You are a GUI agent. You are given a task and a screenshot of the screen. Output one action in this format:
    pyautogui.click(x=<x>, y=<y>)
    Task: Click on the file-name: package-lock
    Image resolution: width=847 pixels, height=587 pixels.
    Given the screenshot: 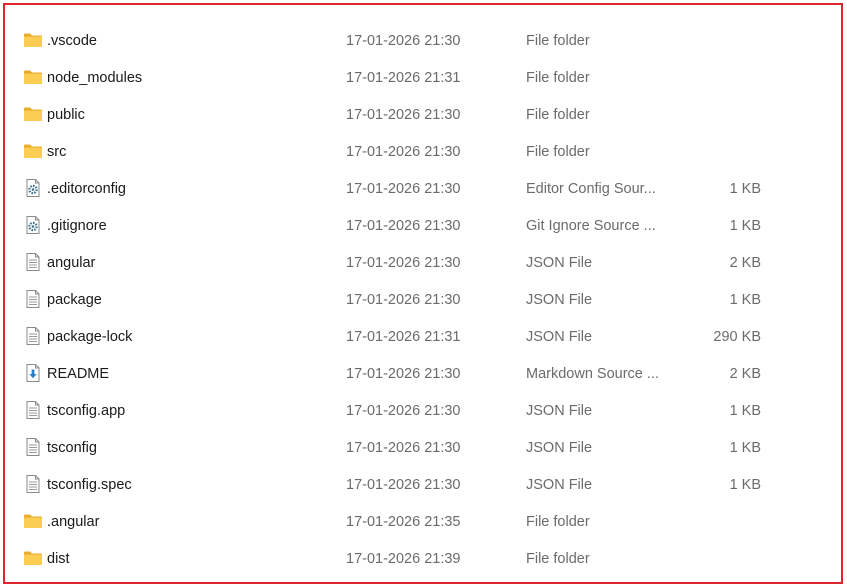 What is the action you would take?
    pyautogui.click(x=90, y=337)
    